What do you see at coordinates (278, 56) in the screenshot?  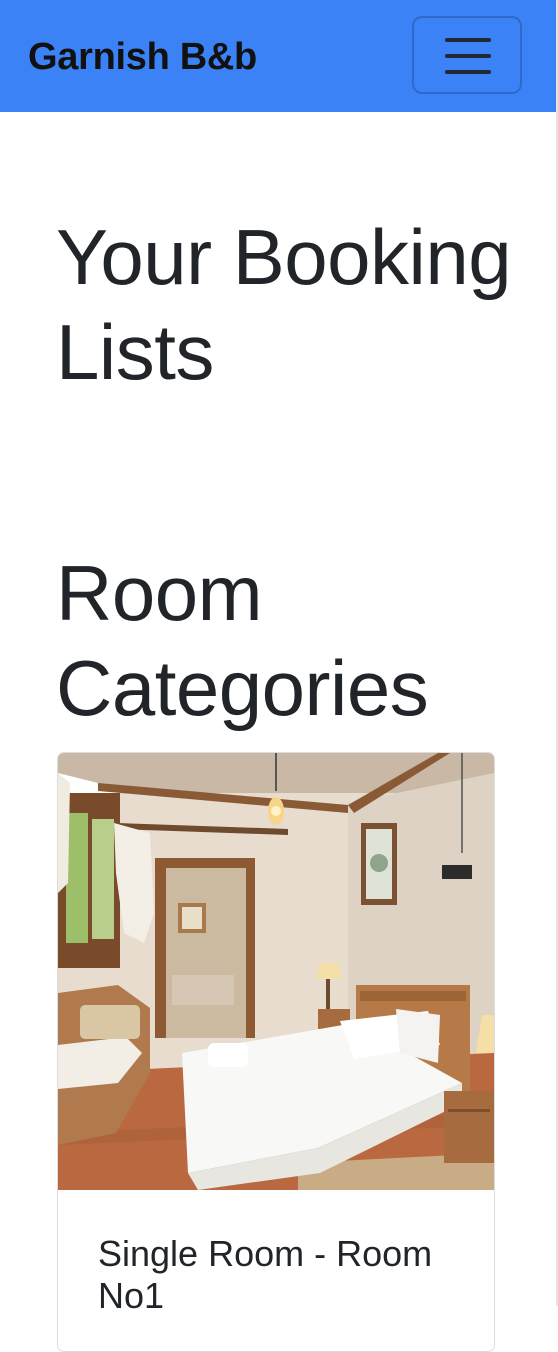 I see `navbar: Garnish B&b` at bounding box center [278, 56].